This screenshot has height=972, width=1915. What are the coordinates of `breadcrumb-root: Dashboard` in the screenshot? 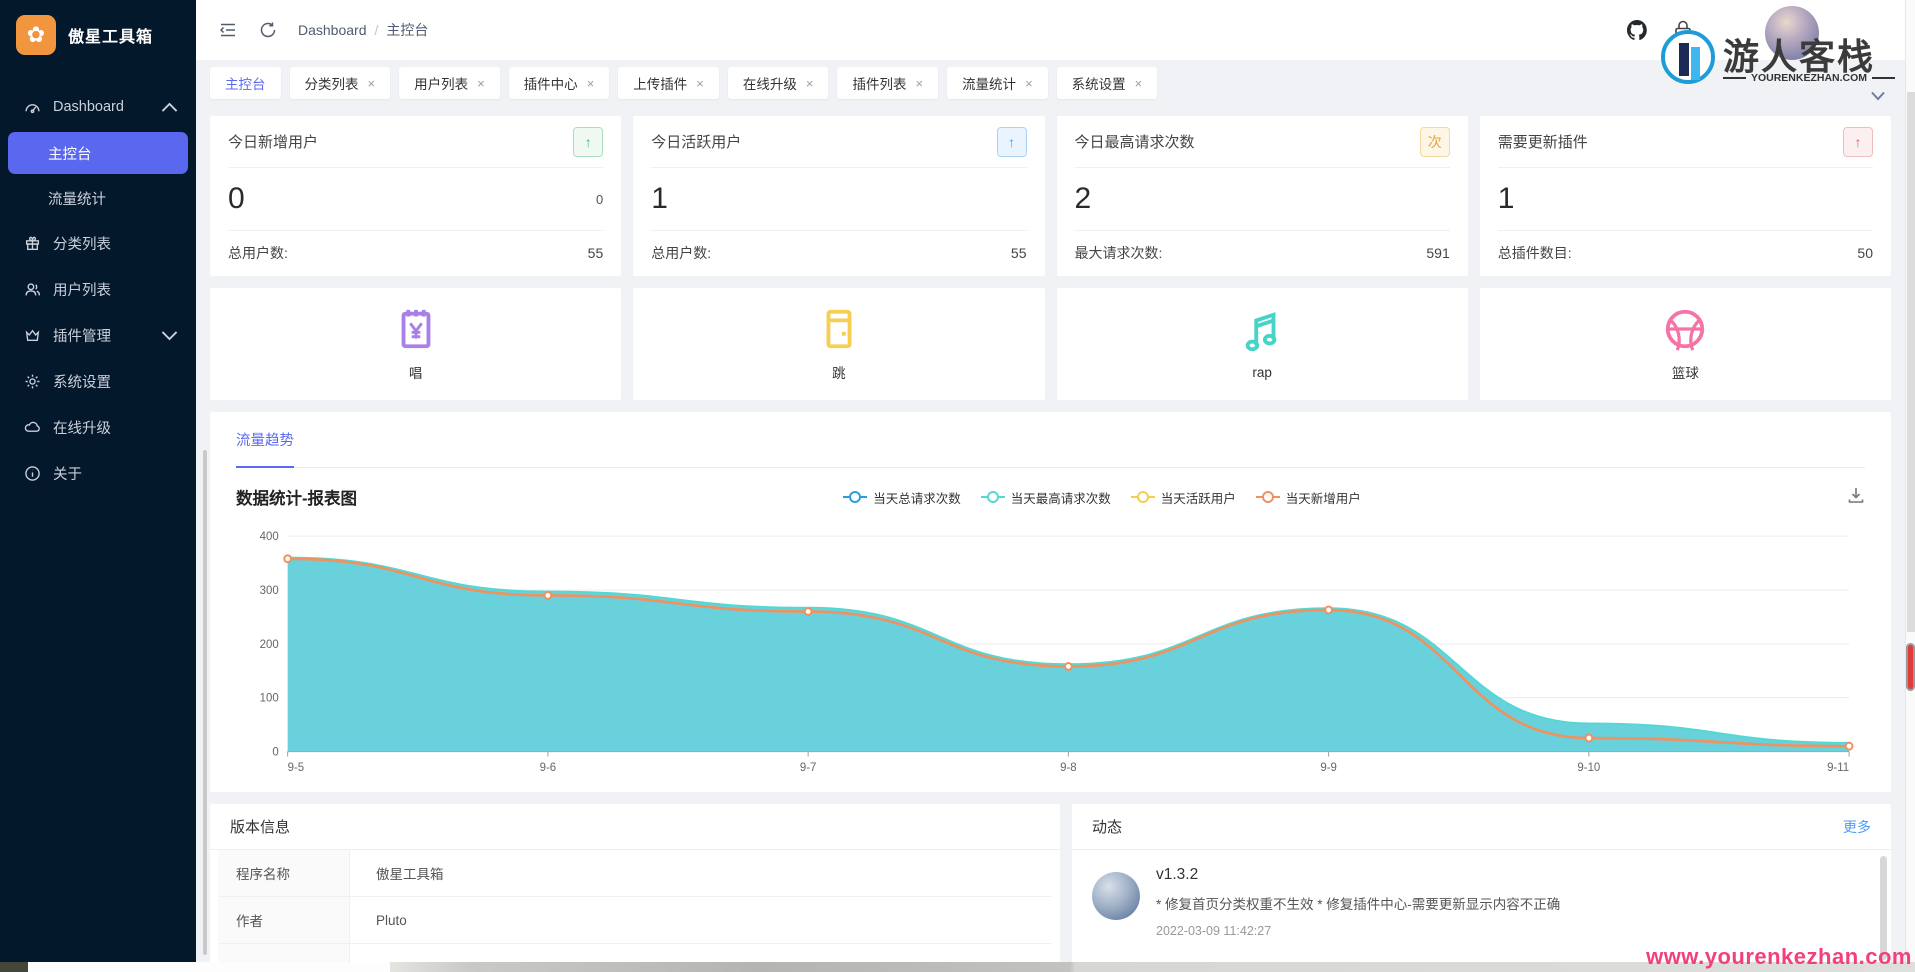 It's located at (332, 30).